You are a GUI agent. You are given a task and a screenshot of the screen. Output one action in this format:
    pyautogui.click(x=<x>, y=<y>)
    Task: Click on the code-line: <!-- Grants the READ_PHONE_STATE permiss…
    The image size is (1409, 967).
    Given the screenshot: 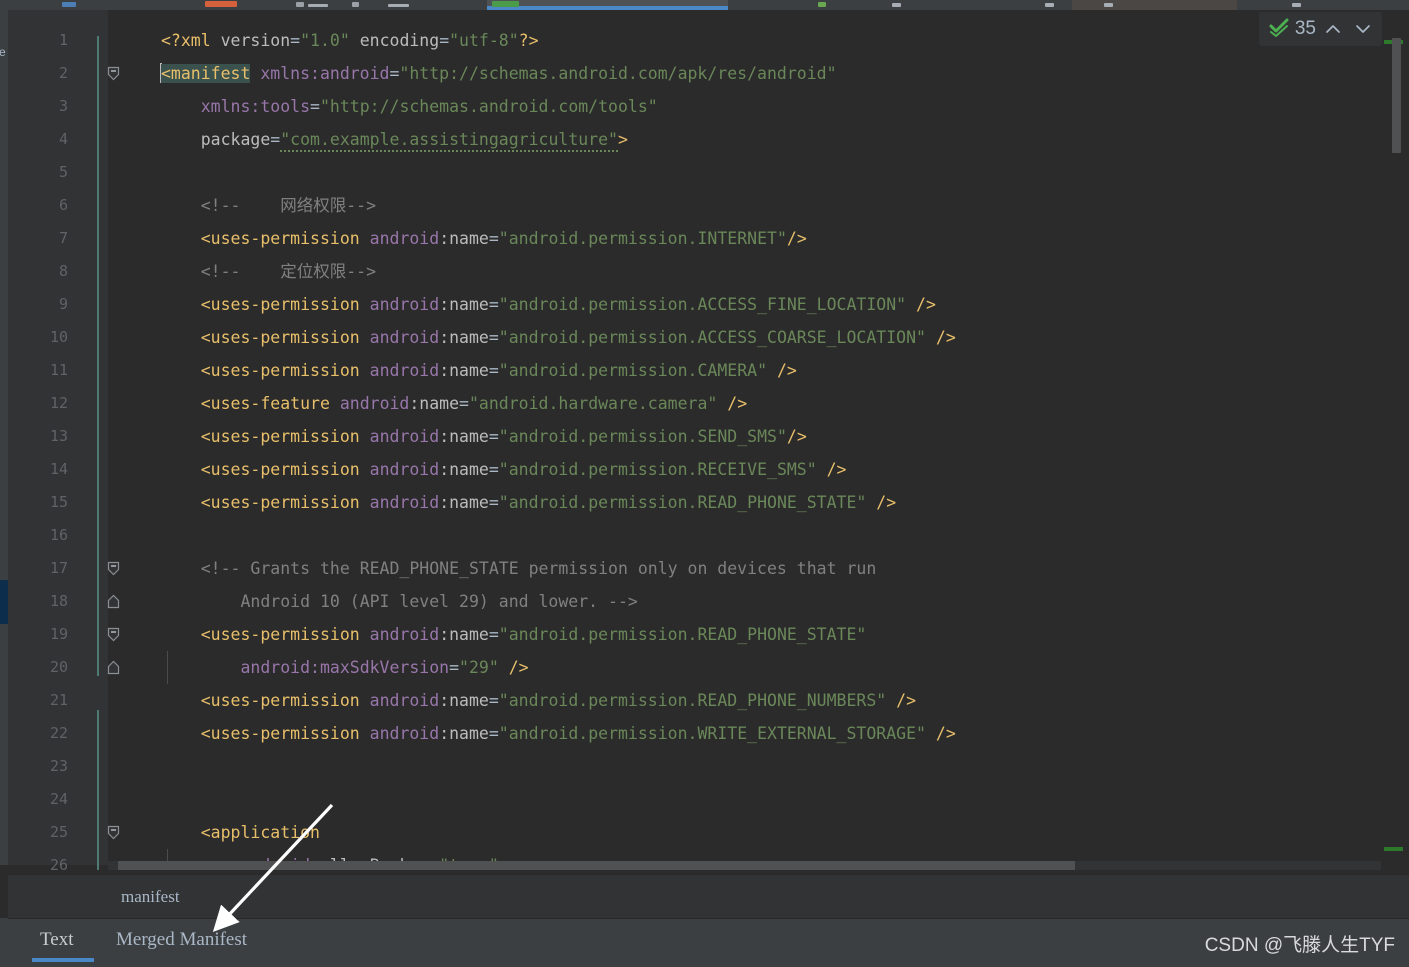 What is the action you would take?
    pyautogui.click(x=519, y=568)
    